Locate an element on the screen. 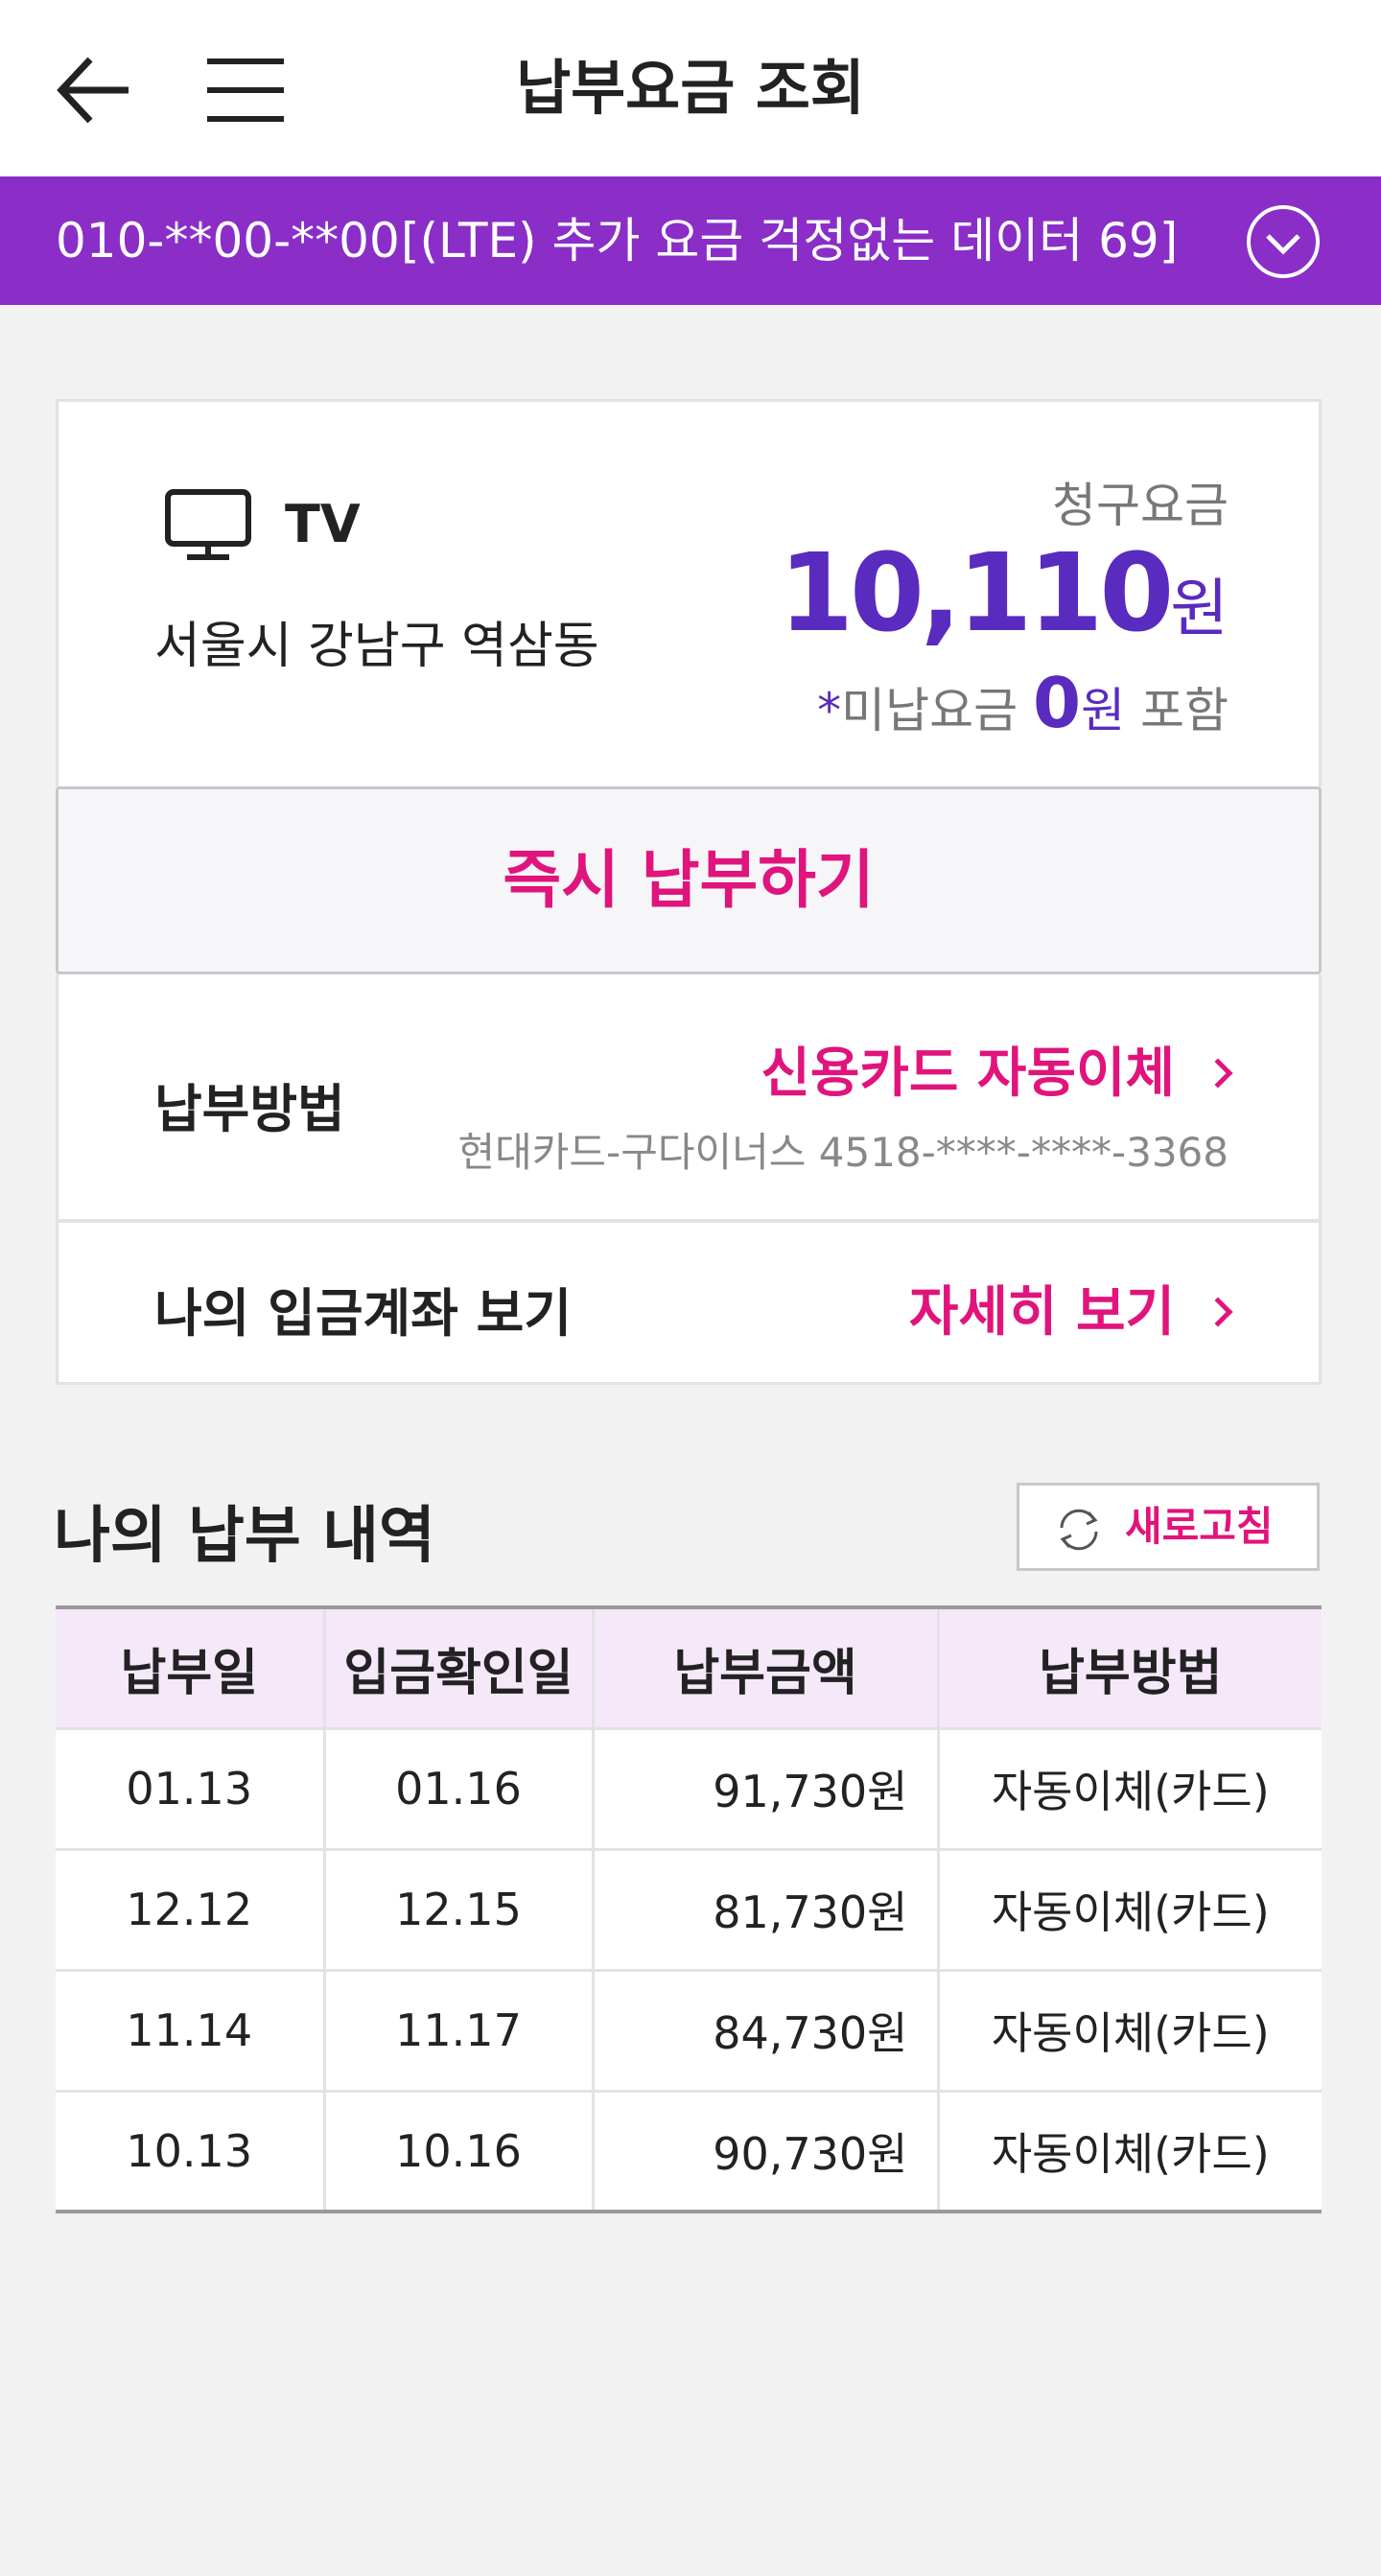 This screenshot has width=1381, height=2576. payment-method-link: 신용카드 자동이체 is located at coordinates (997, 1069).